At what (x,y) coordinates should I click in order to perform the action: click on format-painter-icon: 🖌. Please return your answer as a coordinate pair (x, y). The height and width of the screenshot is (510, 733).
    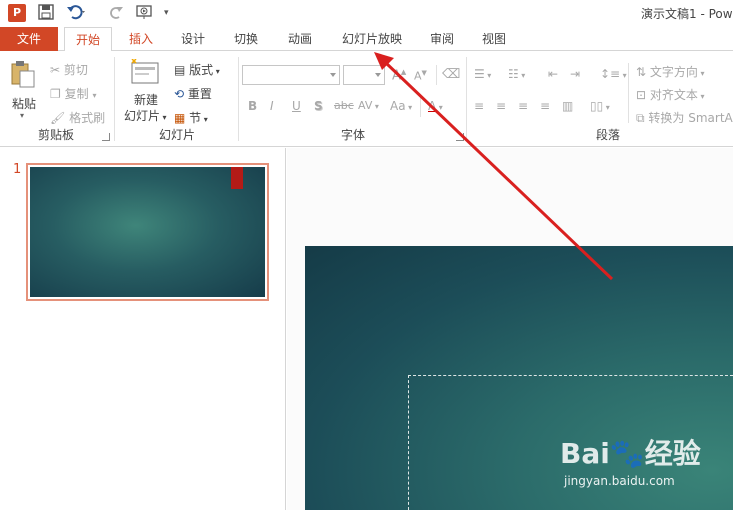
    Looking at the image, I should click on (58, 118).